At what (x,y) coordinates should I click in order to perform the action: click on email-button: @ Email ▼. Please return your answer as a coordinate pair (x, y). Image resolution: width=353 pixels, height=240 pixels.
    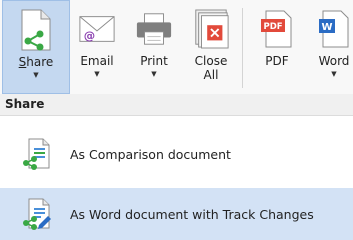
    Looking at the image, I should click on (97, 47).